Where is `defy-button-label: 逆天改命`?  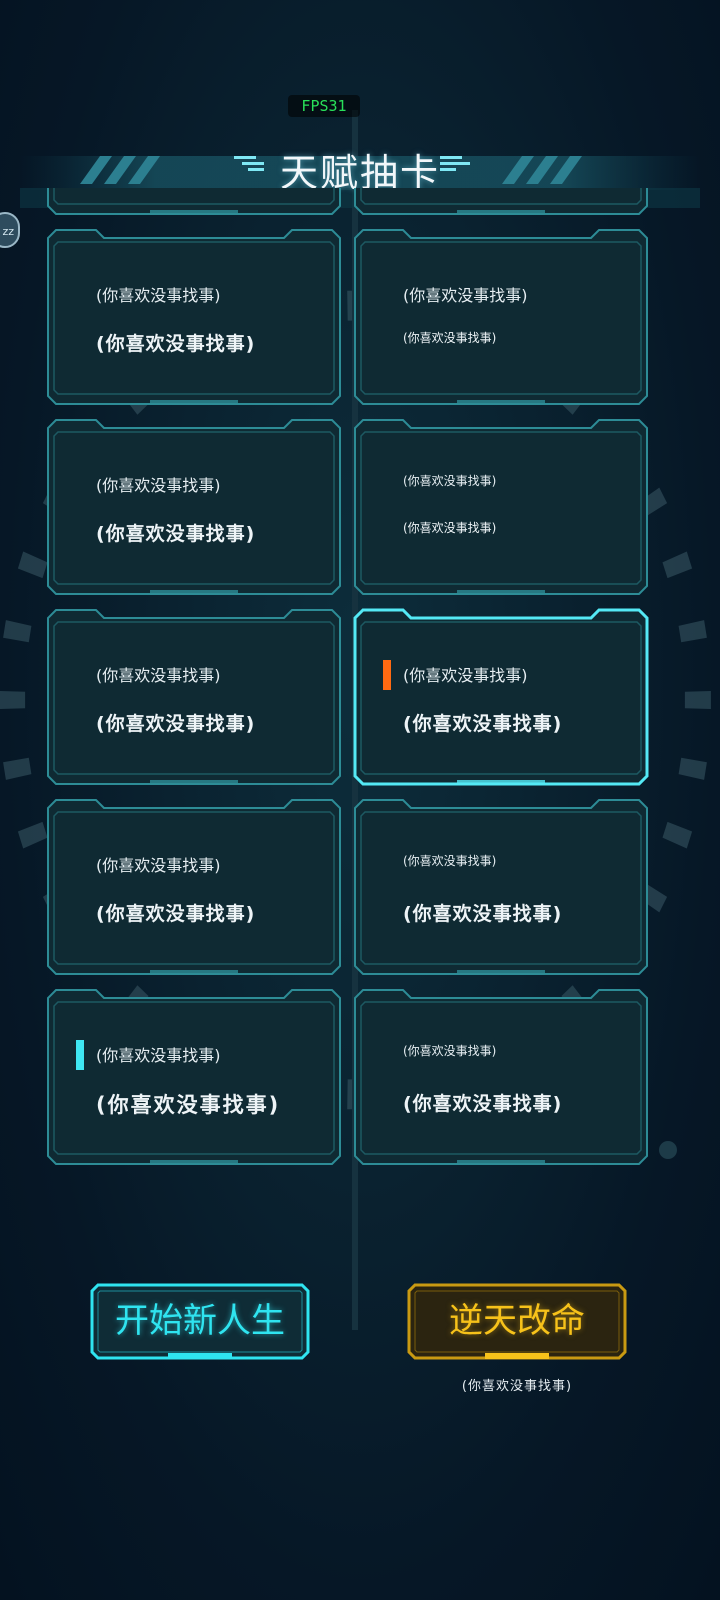
defy-button-label: 逆天改命 is located at coordinates (517, 1321).